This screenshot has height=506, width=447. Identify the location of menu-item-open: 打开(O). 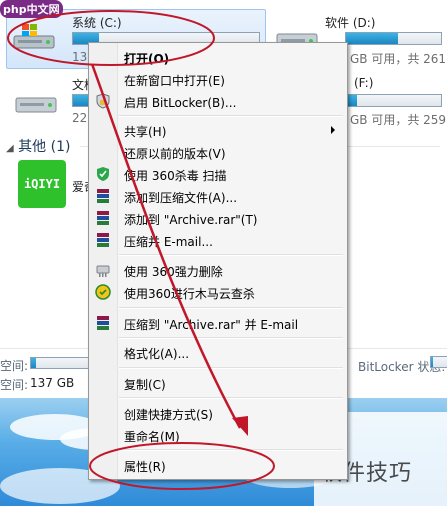
(217, 57).